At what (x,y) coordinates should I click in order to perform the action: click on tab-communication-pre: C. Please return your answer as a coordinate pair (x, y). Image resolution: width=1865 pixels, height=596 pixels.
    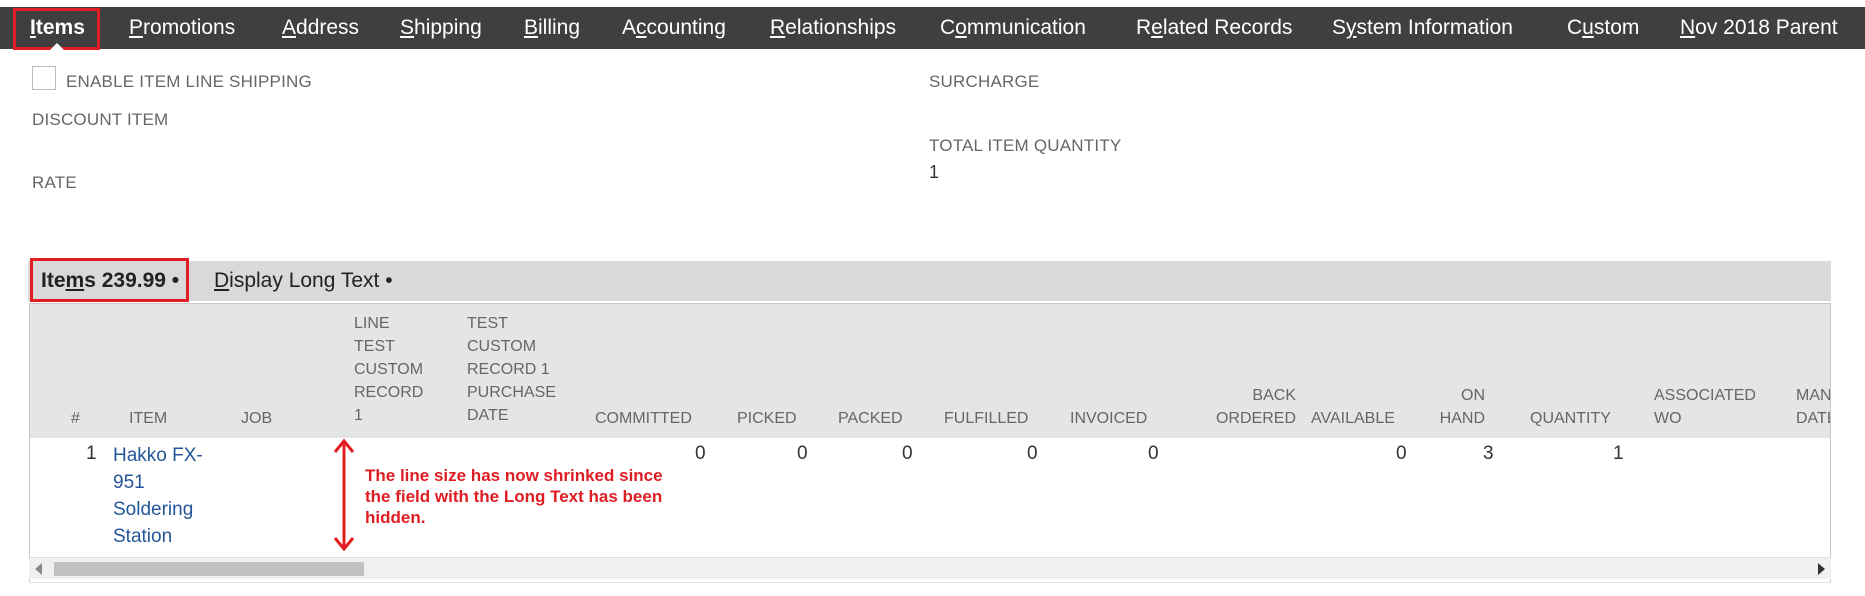
    Looking at the image, I should click on (948, 27).